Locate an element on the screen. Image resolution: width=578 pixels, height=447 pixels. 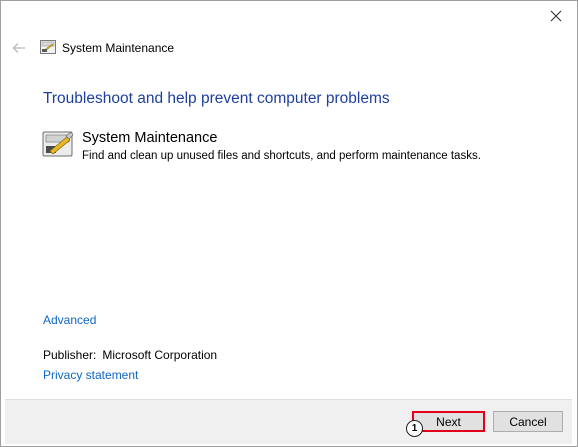
publisher-label: Publisher: is located at coordinates (70, 355).